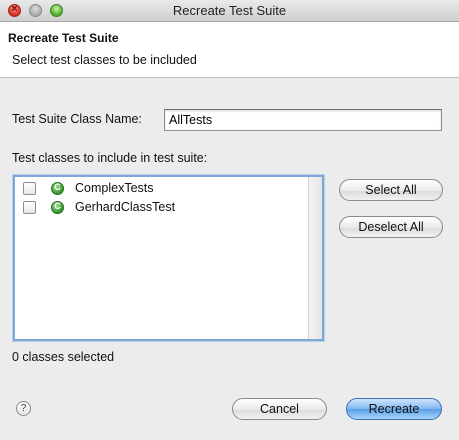  I want to click on banner-title: Recreate Test Suite, so click(63, 38).